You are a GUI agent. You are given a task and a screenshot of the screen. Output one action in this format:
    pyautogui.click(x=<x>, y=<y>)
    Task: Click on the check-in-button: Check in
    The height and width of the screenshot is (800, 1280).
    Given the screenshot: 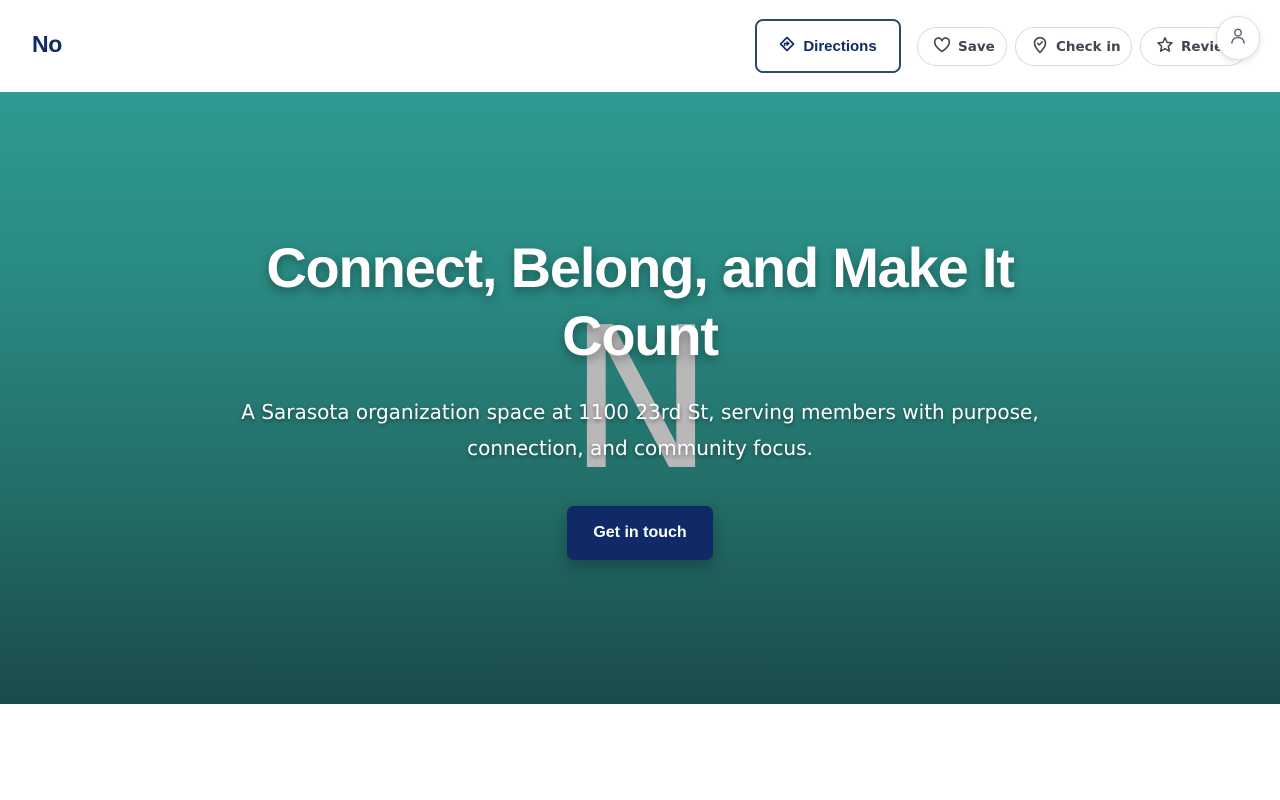 What is the action you would take?
    pyautogui.click(x=1073, y=46)
    